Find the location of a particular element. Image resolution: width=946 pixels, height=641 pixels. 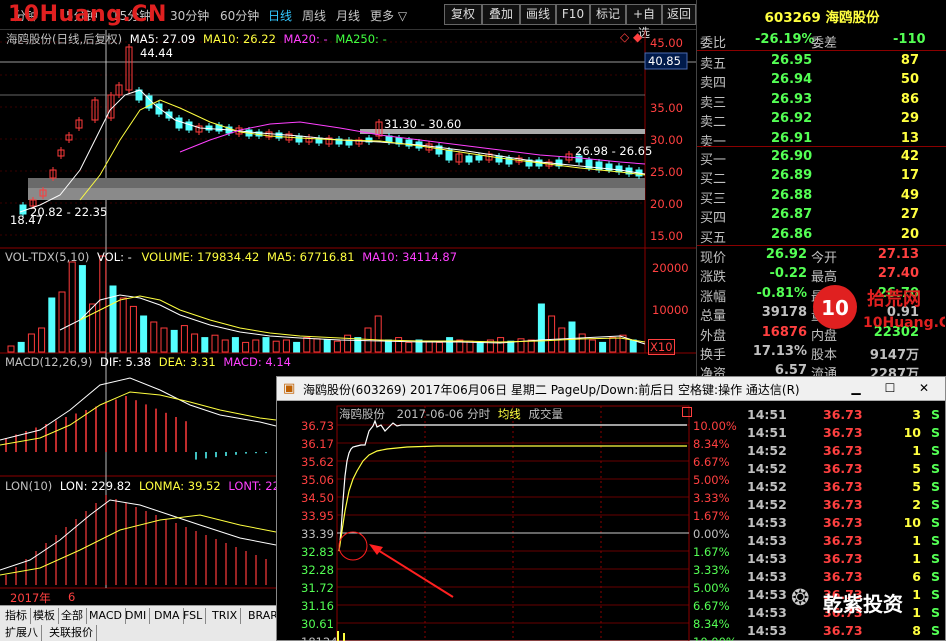

tab-indicator-1: 模板 is located at coordinates (44, 616).